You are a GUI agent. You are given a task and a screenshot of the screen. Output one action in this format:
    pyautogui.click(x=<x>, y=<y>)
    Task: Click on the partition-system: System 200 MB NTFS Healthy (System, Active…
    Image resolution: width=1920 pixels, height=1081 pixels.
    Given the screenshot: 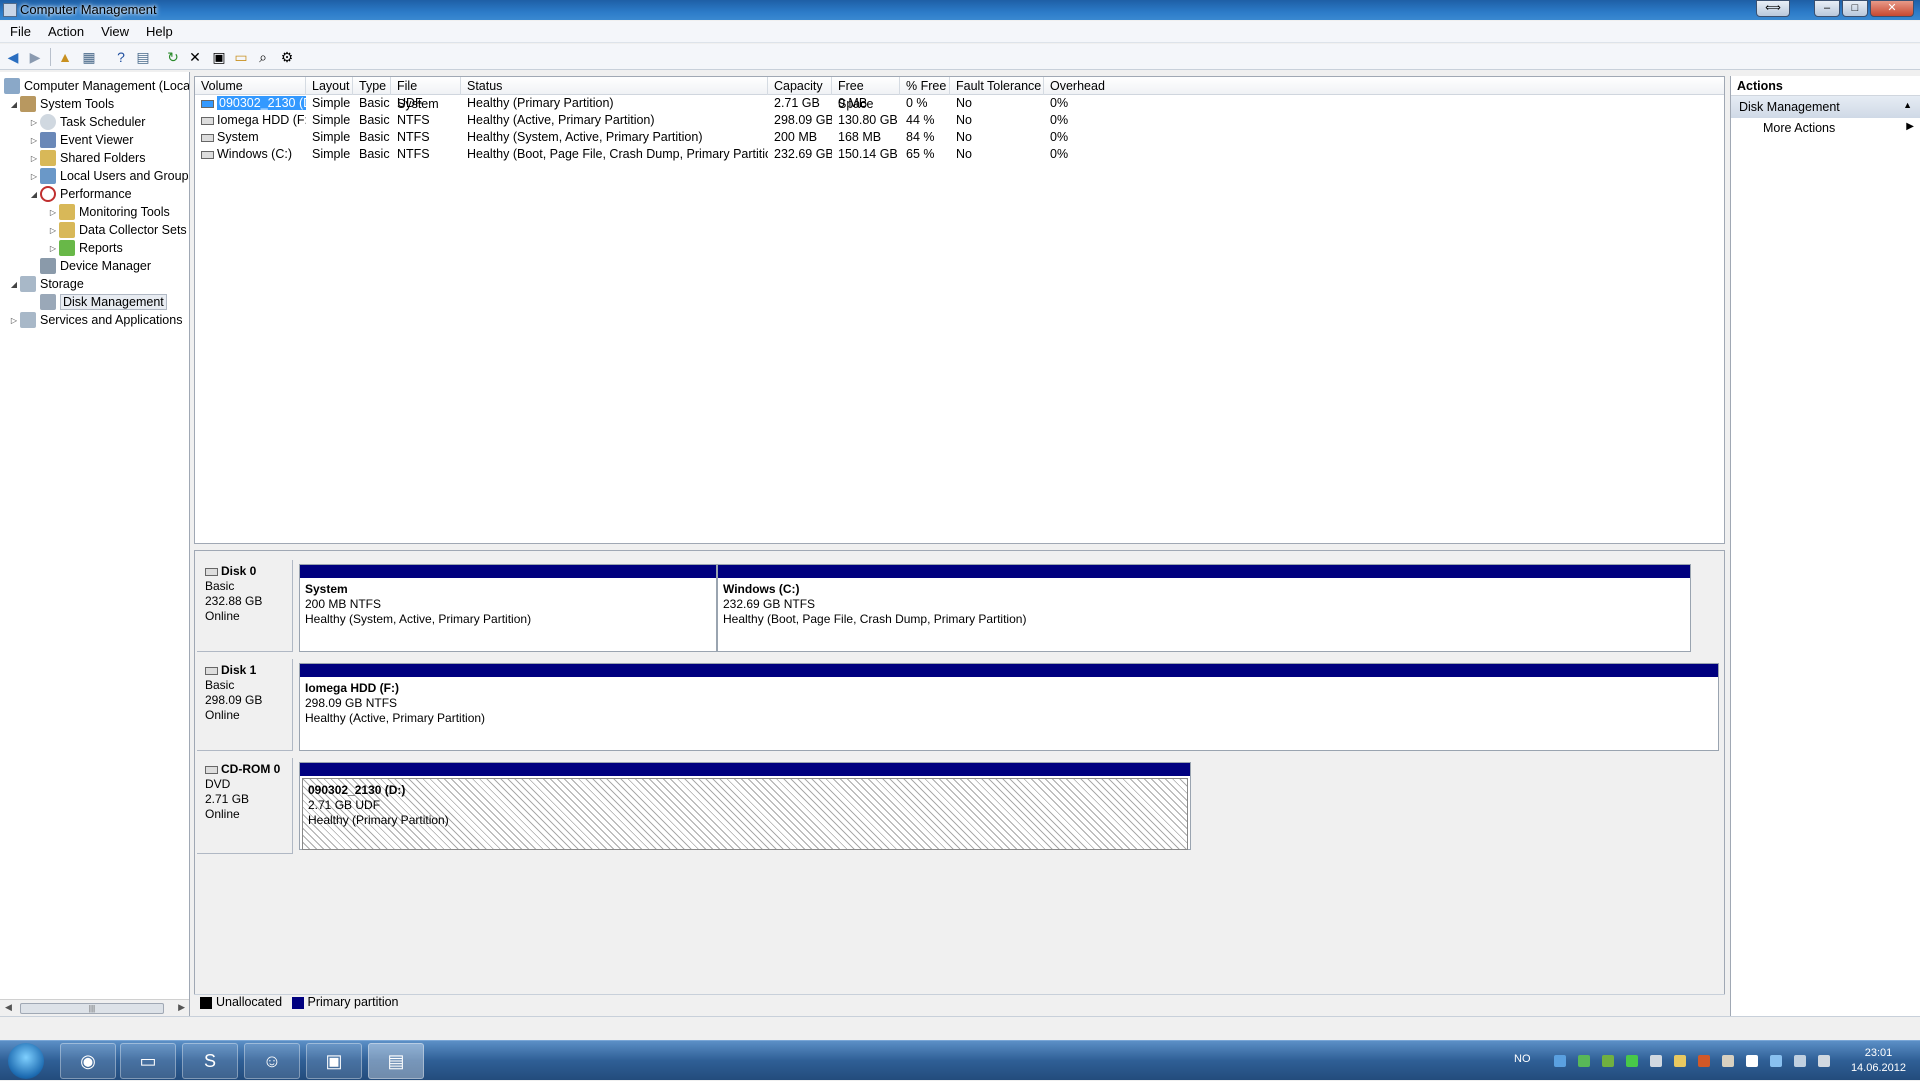 What is the action you would take?
    pyautogui.click(x=508, y=608)
    